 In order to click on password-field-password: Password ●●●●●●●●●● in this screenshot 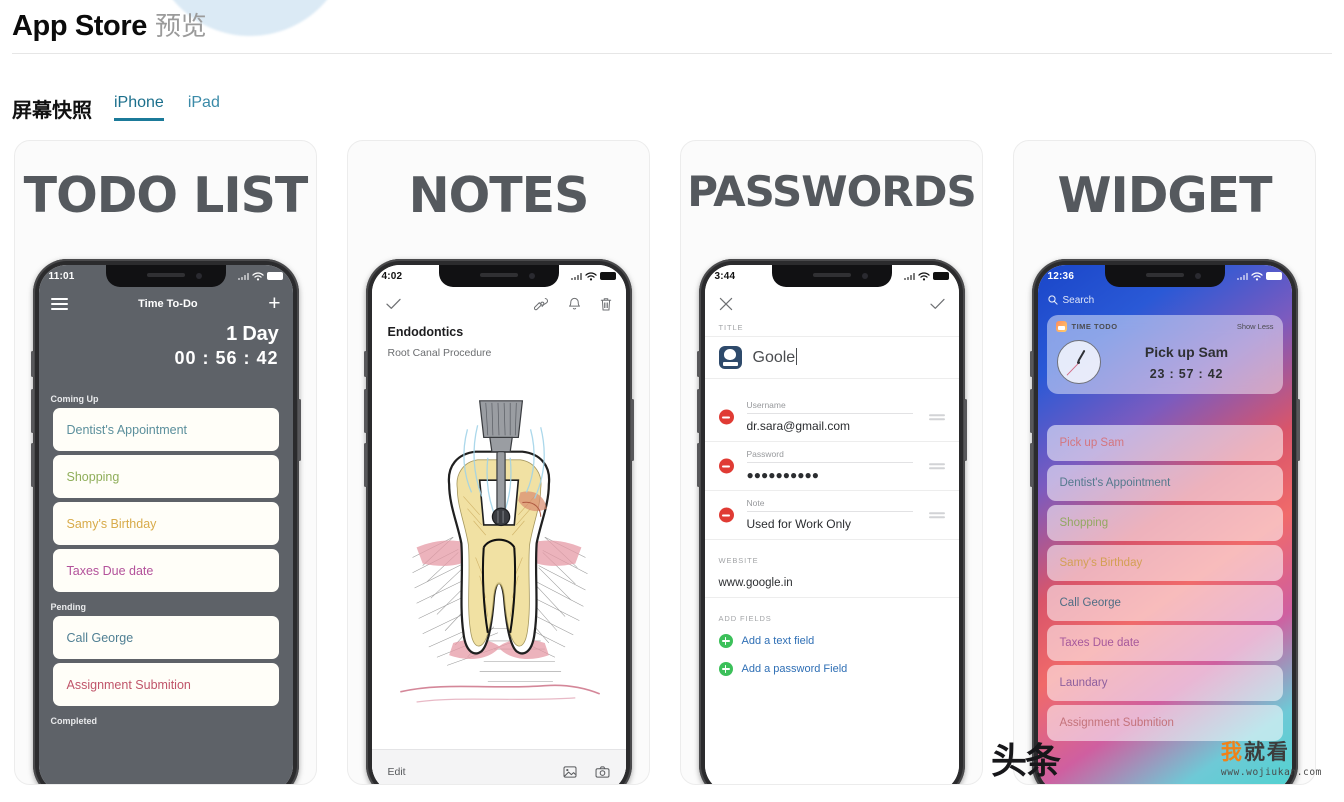, I will do `click(831, 466)`.